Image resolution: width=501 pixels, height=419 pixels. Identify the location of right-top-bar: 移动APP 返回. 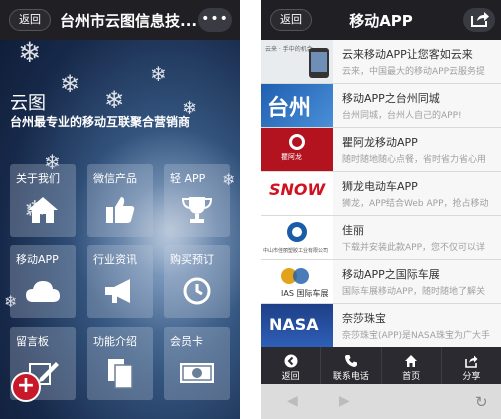
(381, 20).